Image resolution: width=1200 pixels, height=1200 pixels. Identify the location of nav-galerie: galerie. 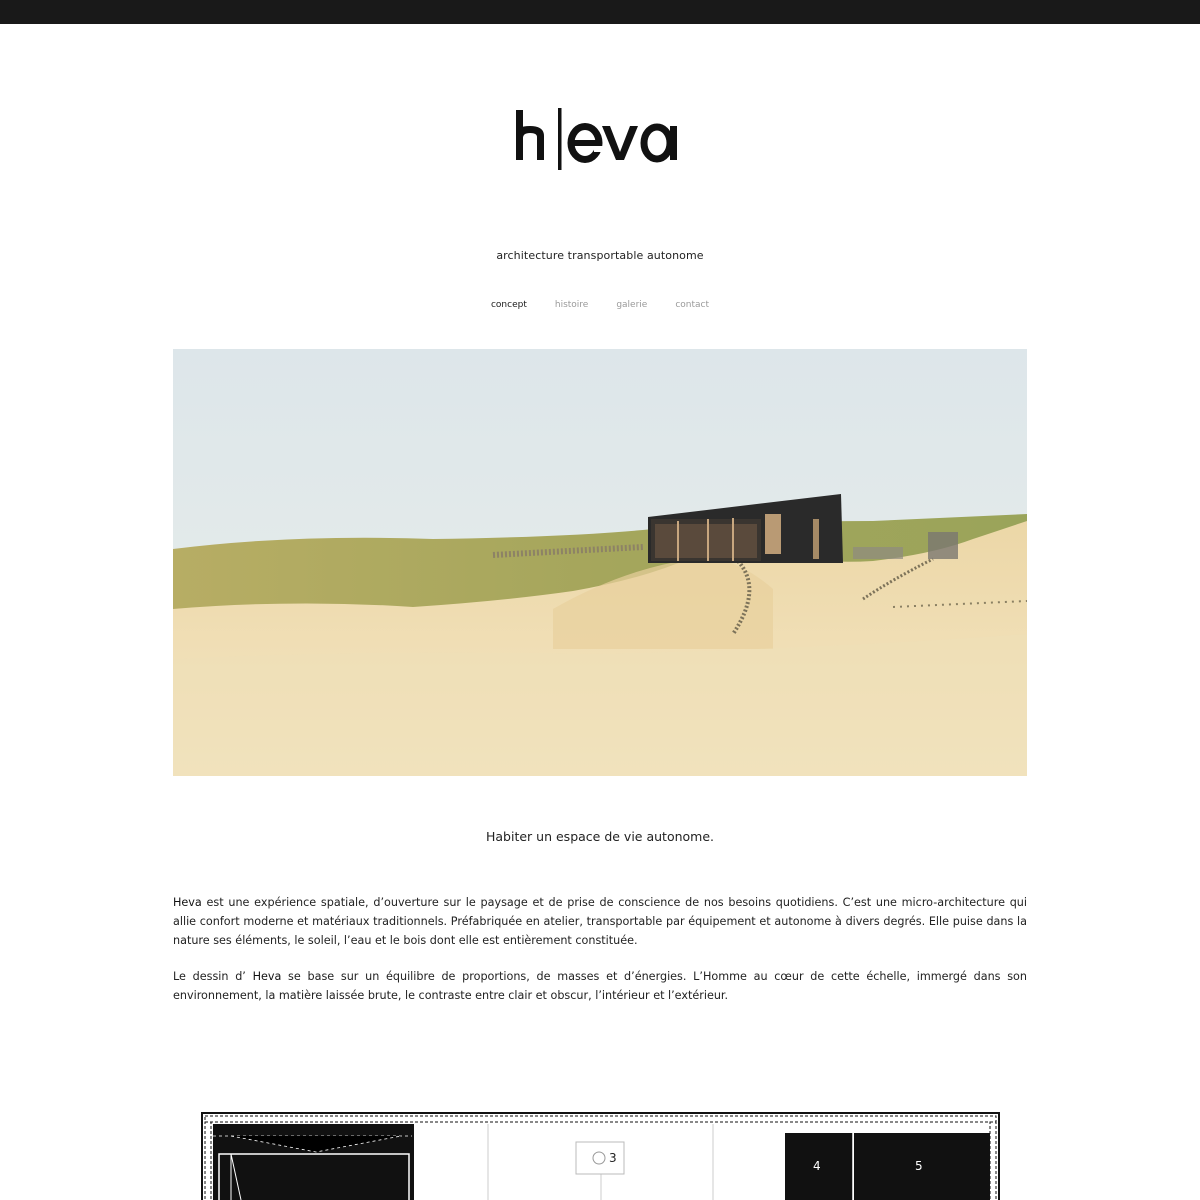
(631, 305).